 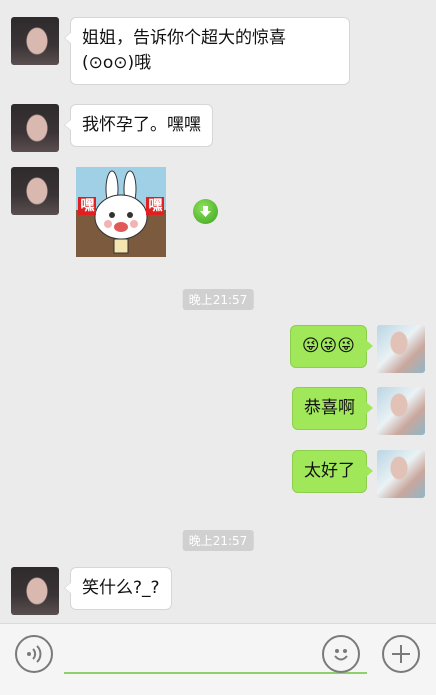 I want to click on voice-button, so click(x=34, y=654).